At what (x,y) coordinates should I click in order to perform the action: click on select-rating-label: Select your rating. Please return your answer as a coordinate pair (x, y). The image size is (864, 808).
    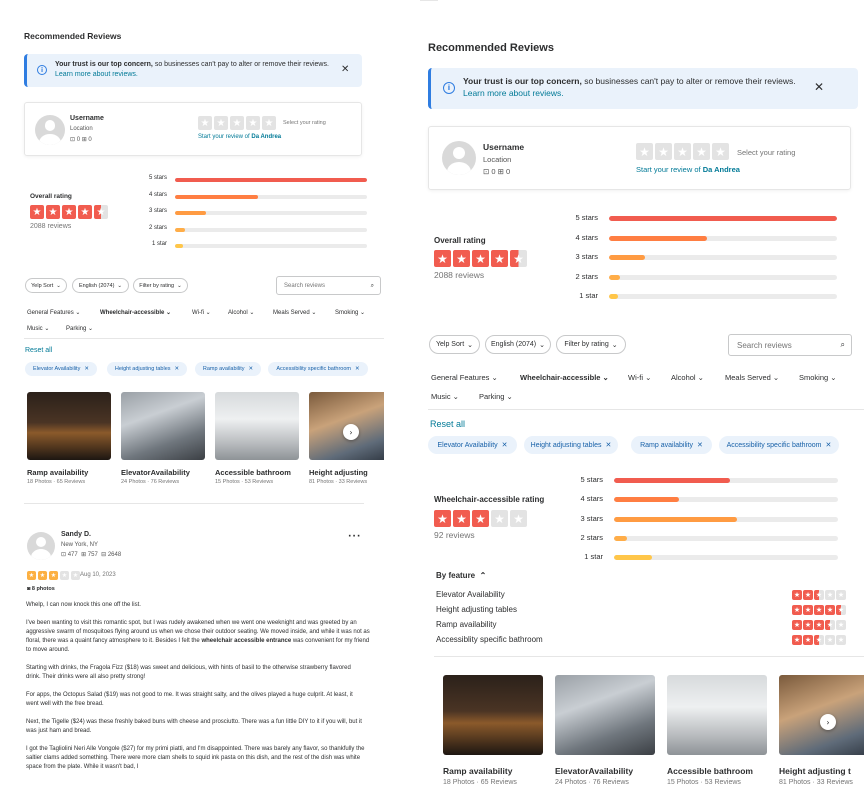
    Looking at the image, I should click on (766, 152).